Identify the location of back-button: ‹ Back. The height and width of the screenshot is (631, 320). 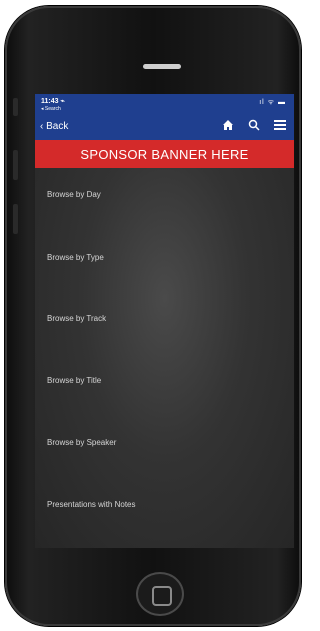
(54, 126).